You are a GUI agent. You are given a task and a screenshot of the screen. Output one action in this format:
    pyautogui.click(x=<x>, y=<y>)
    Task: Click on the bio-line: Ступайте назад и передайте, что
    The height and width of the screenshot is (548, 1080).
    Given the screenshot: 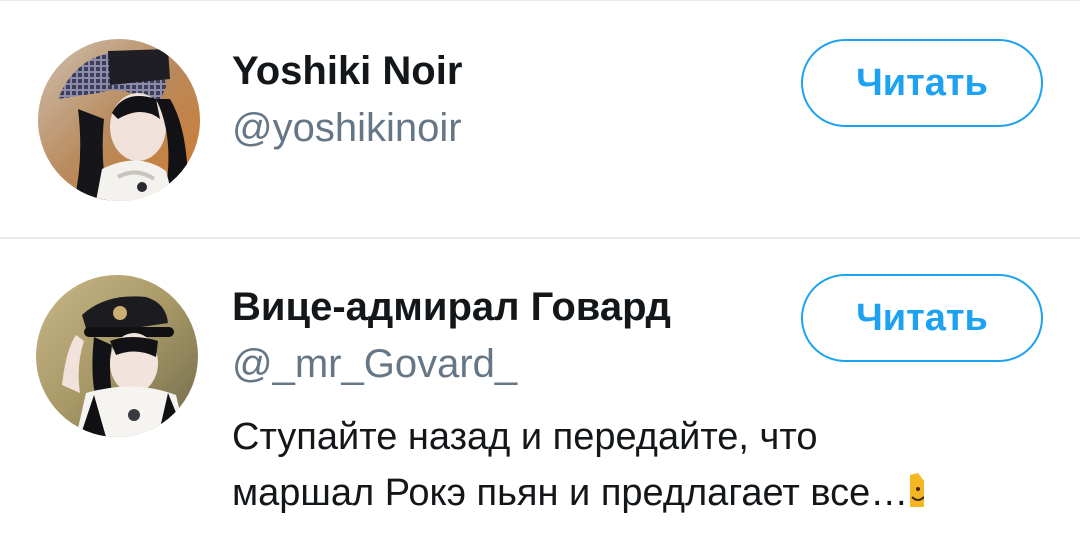 What is the action you would take?
    pyautogui.click(x=525, y=437)
    